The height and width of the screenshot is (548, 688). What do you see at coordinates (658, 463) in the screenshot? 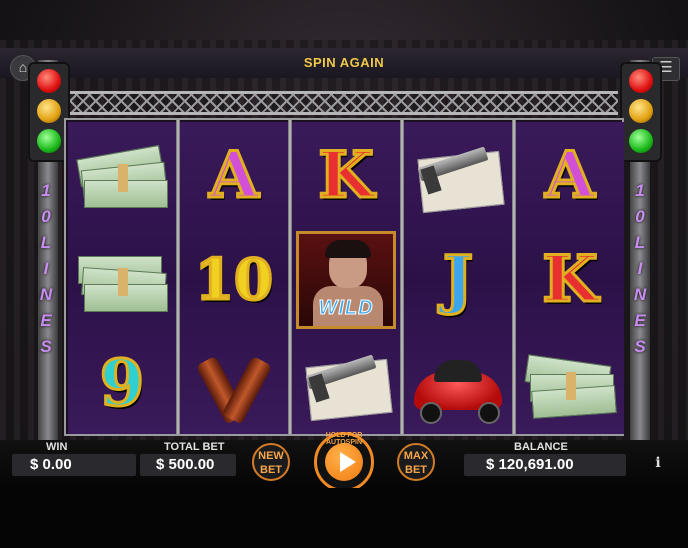
I see `info-icon: i` at bounding box center [658, 463].